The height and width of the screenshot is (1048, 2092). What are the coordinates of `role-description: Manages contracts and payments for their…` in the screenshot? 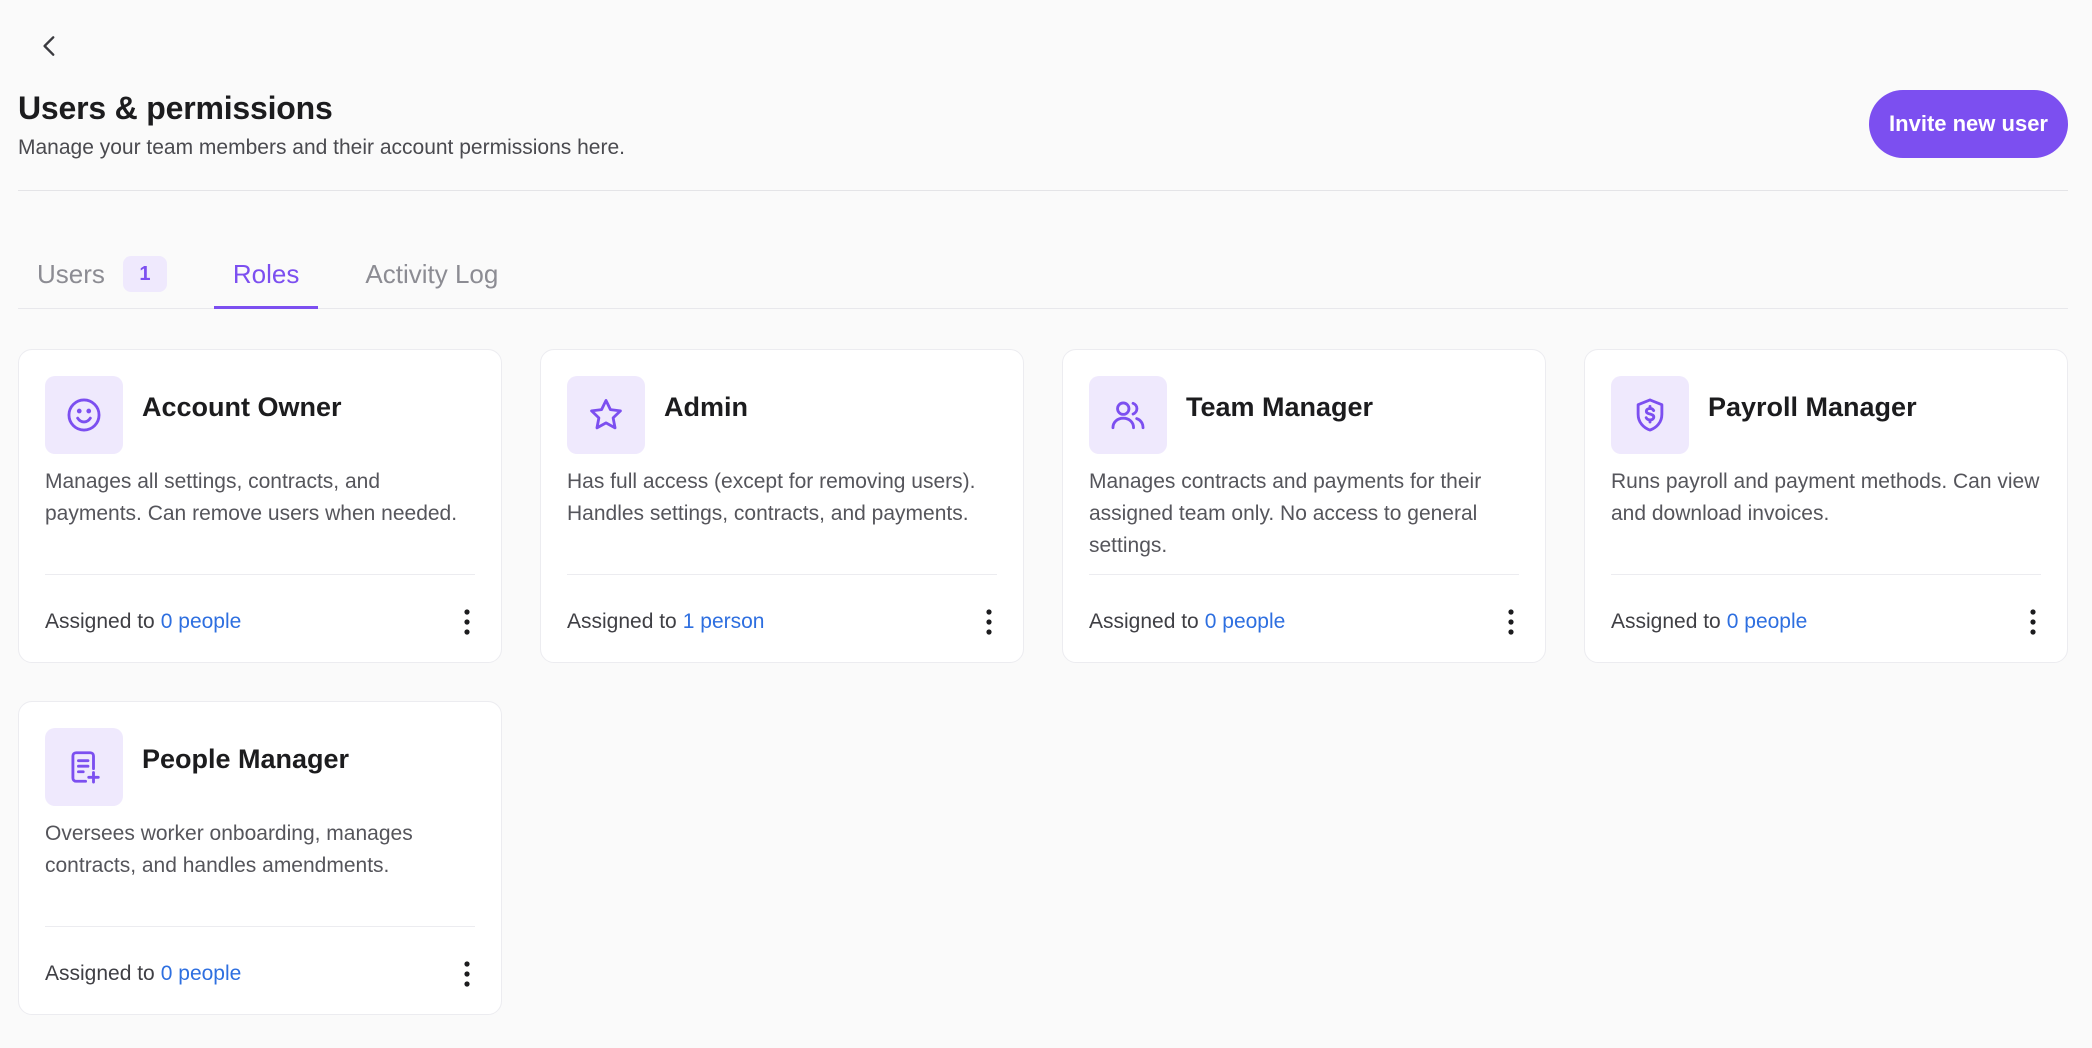 It's located at (1285, 513).